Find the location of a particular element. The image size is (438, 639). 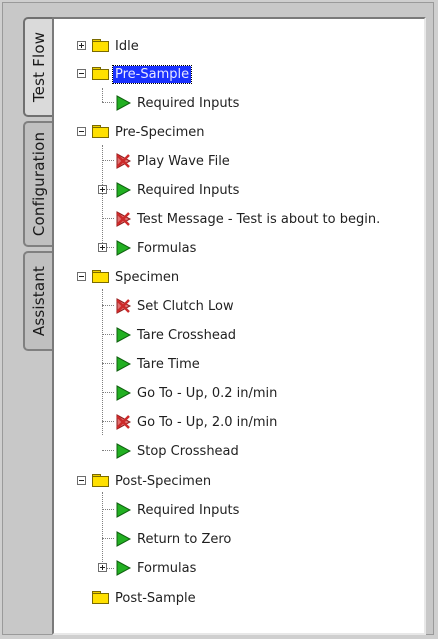

tree-node-label: Post-Sample is located at coordinates (155, 598).